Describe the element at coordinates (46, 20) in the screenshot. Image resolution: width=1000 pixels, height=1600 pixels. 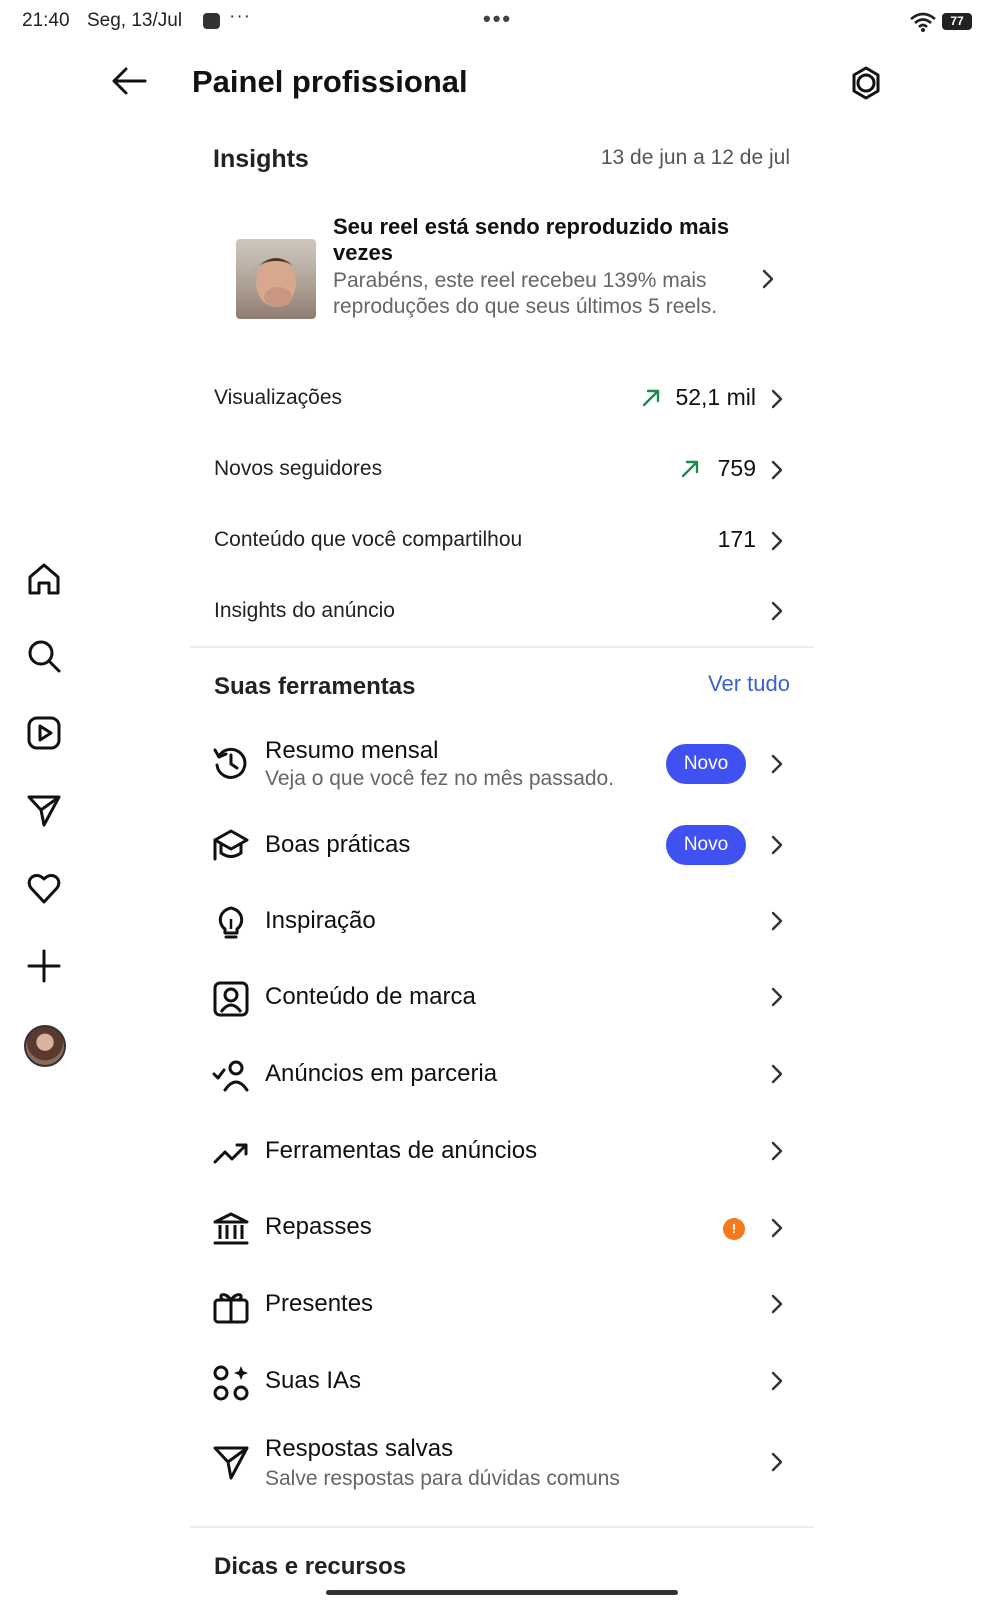
I see `status-time: 21:40` at that location.